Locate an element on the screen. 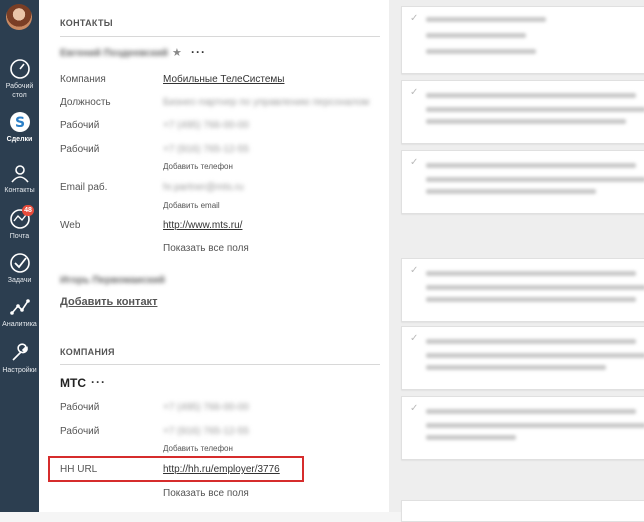 The image size is (644, 522). settings-icon is located at coordinates (19, 352).